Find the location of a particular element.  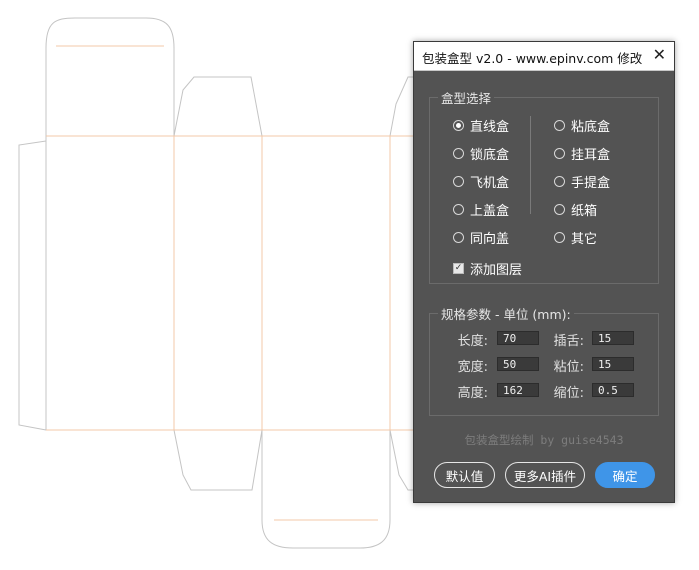

checkmark-icon: ✓ is located at coordinates (458, 268).